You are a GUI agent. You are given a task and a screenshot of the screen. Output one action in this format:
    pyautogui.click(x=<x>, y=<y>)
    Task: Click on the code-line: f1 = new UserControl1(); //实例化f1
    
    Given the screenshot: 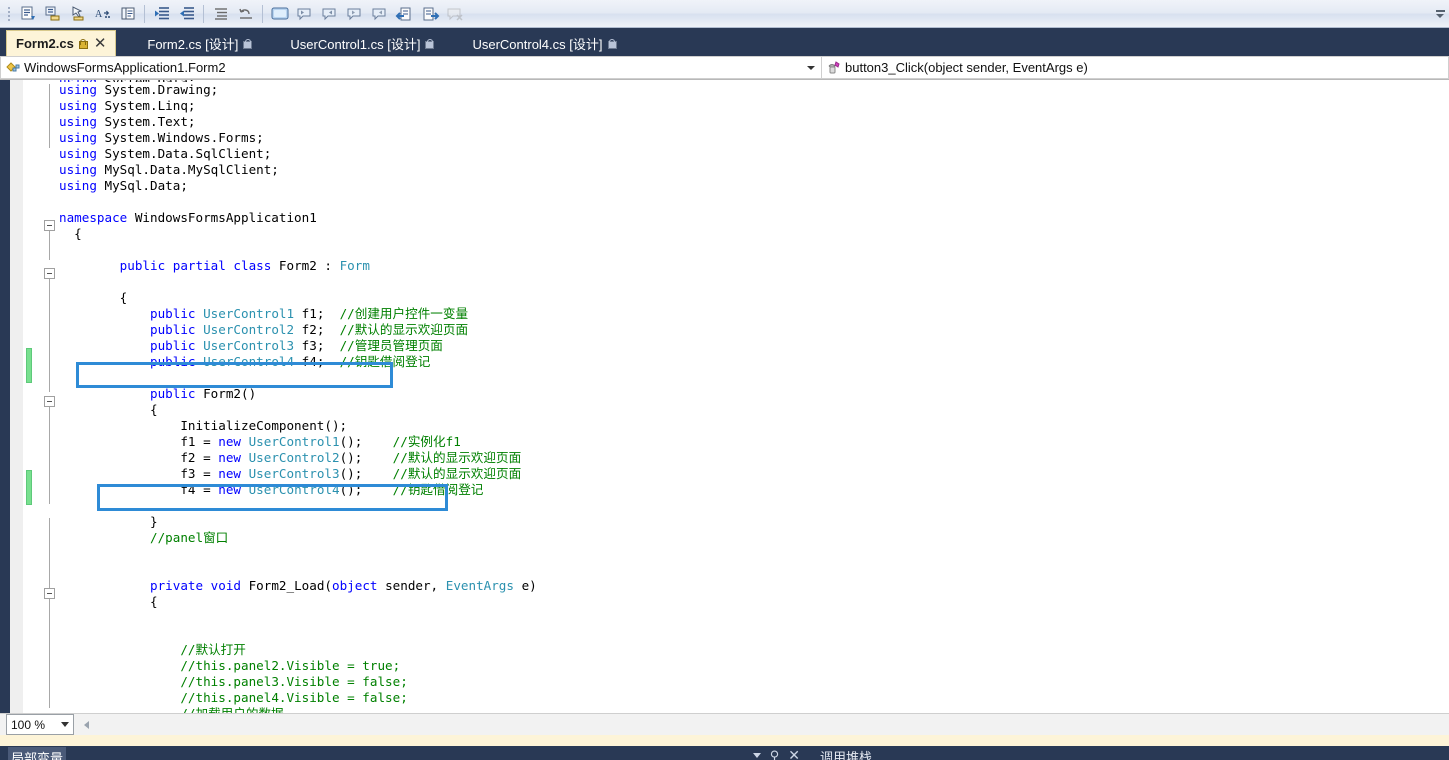 What is the action you would take?
    pyautogui.click(x=754, y=442)
    